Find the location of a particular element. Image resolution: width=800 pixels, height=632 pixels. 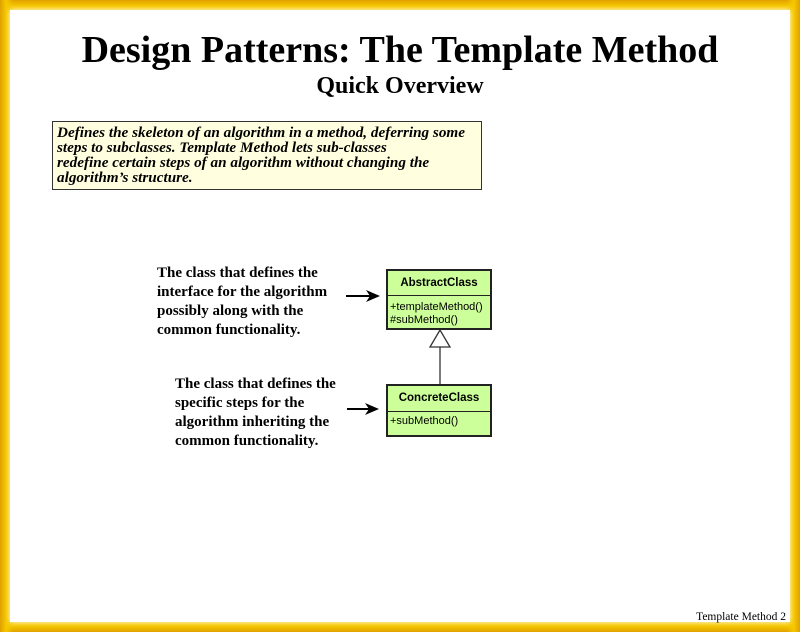

operation: #subMethod() is located at coordinates (424, 320).